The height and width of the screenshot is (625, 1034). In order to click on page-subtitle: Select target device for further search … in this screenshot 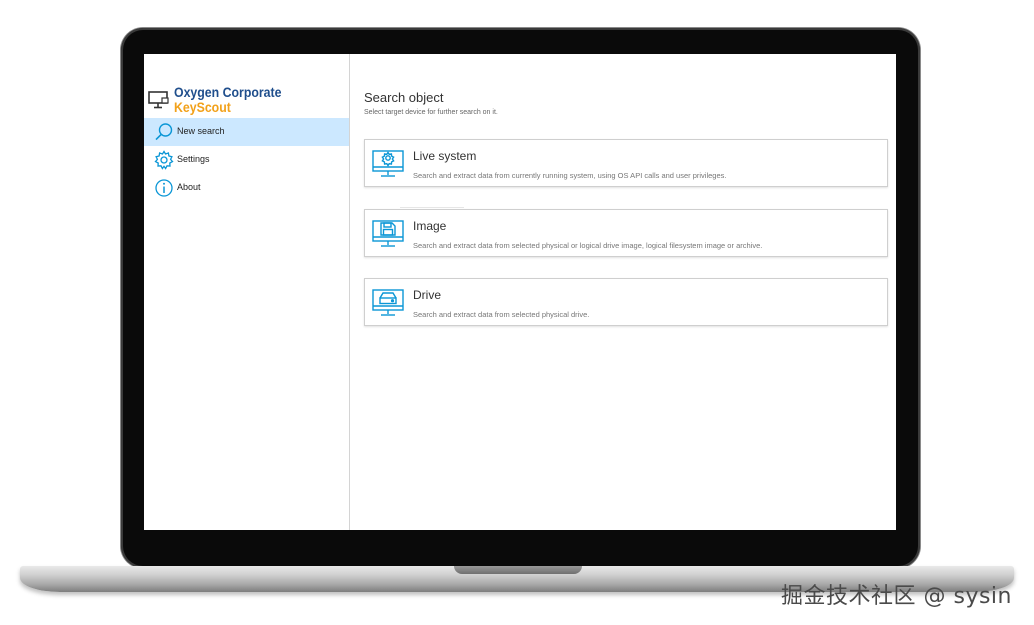, I will do `click(431, 112)`.